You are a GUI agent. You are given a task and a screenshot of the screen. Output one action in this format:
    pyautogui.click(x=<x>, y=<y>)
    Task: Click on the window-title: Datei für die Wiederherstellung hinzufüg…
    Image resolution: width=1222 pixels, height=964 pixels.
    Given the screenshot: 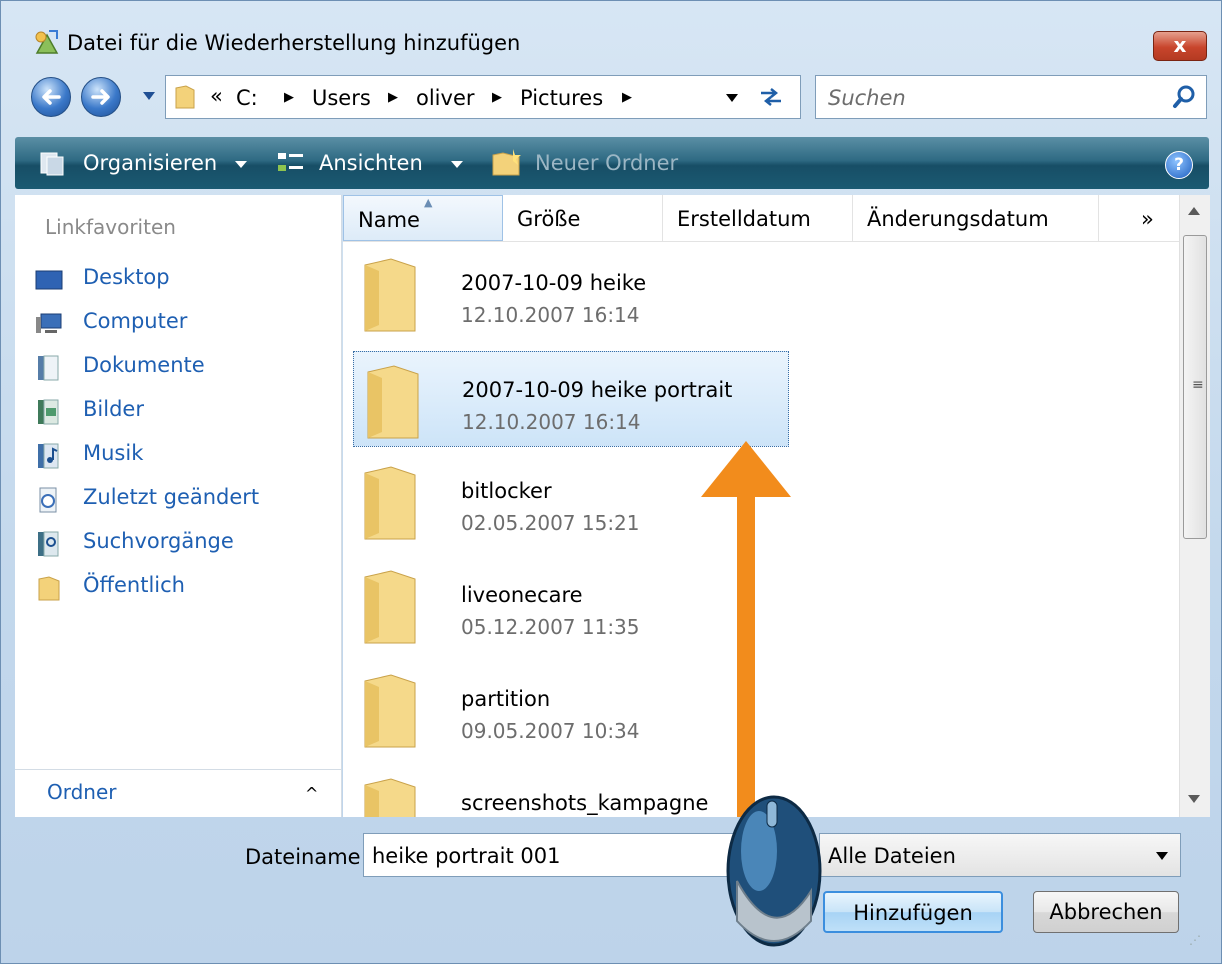 What is the action you would take?
    pyautogui.click(x=294, y=43)
    